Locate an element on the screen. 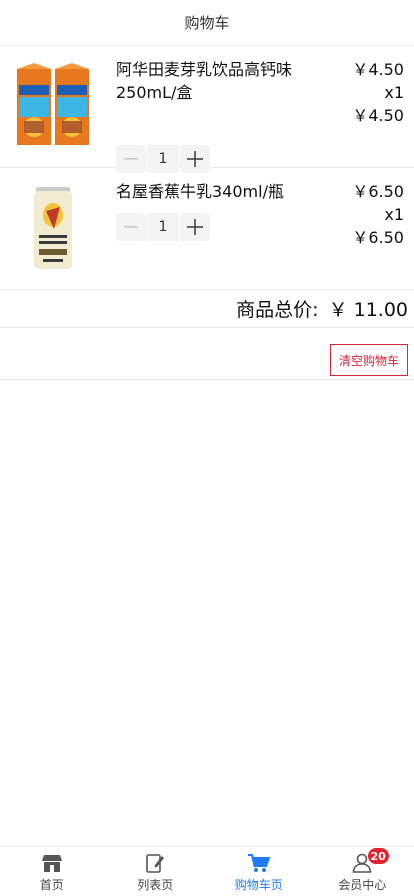 The image size is (414, 896). tab-label: 首页 is located at coordinates (51, 885).